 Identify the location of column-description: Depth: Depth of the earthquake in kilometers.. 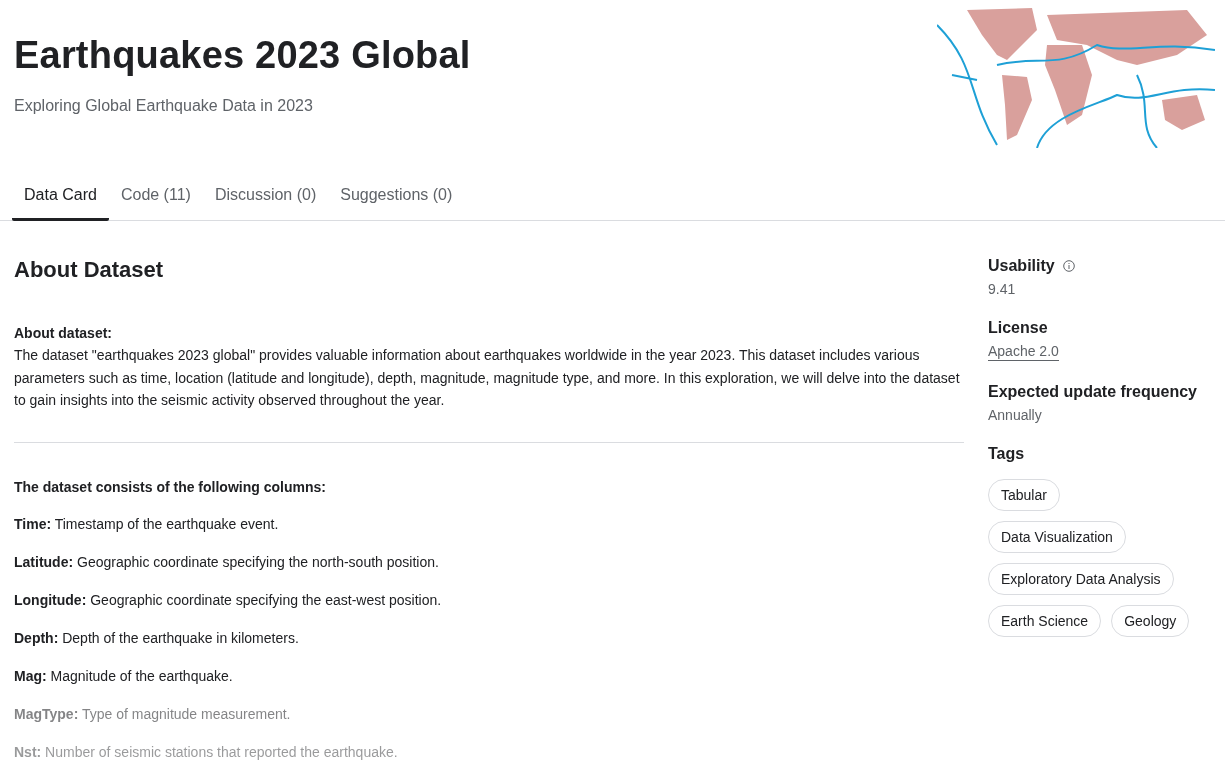
(157, 638).